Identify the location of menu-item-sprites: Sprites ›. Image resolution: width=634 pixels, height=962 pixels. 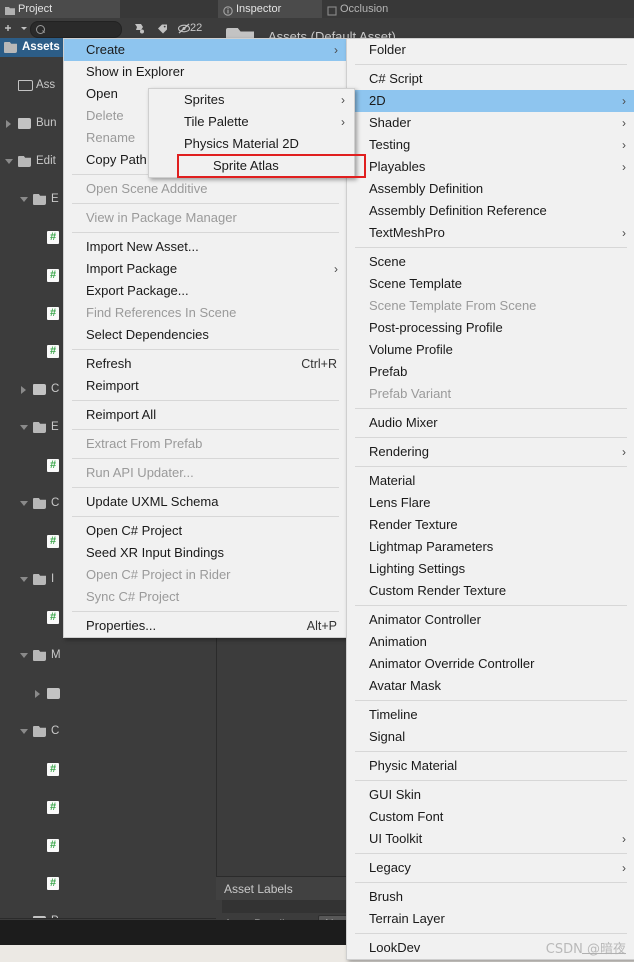
(251, 100).